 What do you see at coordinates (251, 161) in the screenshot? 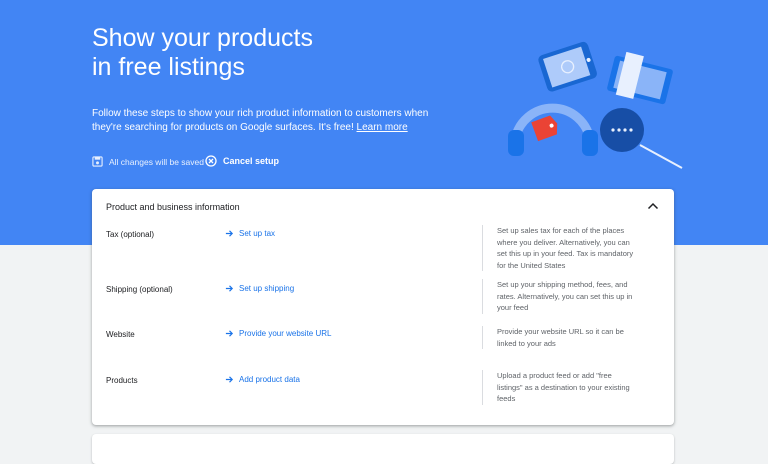
I see `cancel-setup-label: Cancel setup` at bounding box center [251, 161].